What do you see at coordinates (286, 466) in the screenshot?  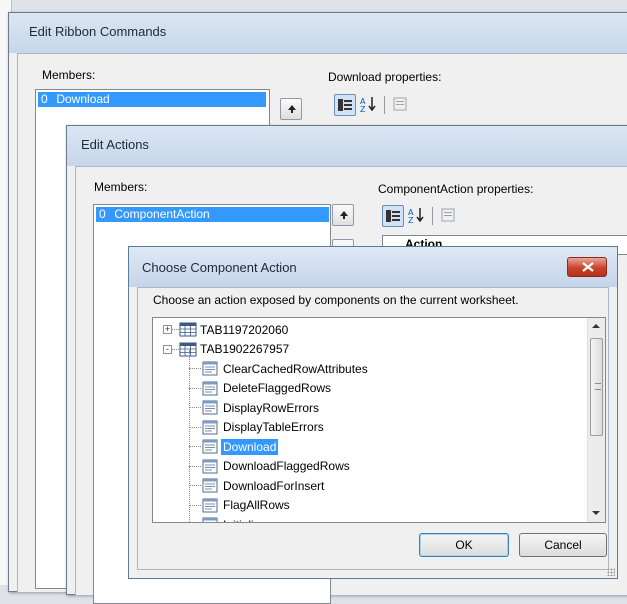 I see `tree-item-label: DownloadFlaggedRows` at bounding box center [286, 466].